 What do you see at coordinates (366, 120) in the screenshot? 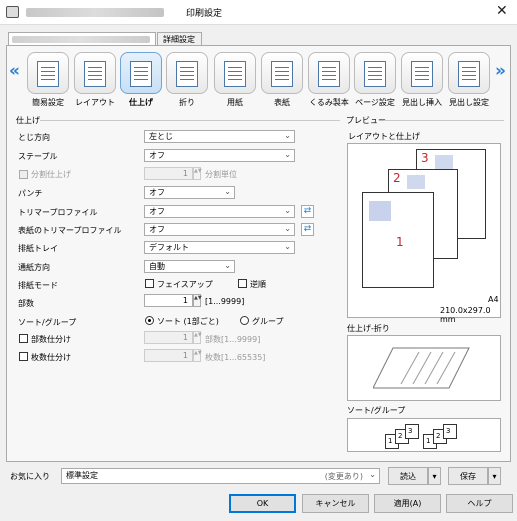
I see `preview-section-title: プレビュー` at bounding box center [366, 120].